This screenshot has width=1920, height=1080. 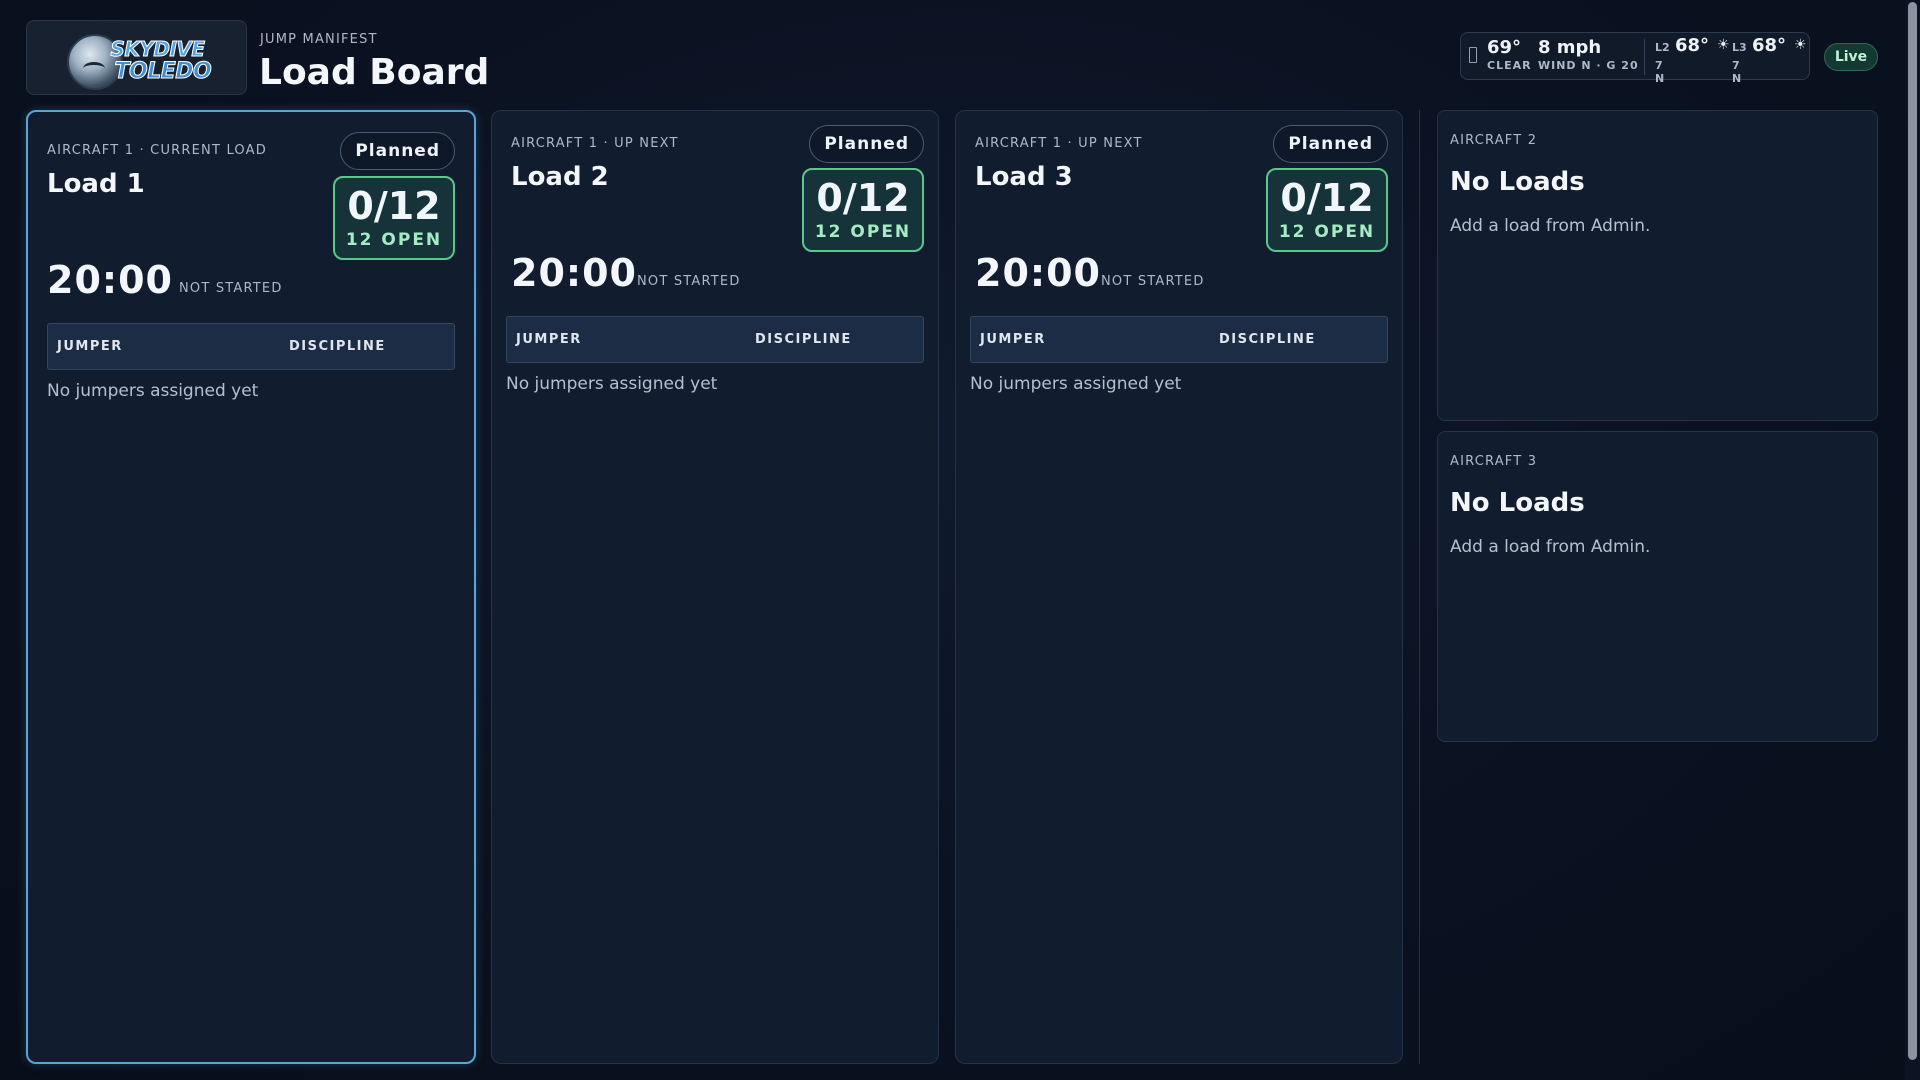 I want to click on logo-container: SKYDIVE TOLEDO, so click(x=136, y=57).